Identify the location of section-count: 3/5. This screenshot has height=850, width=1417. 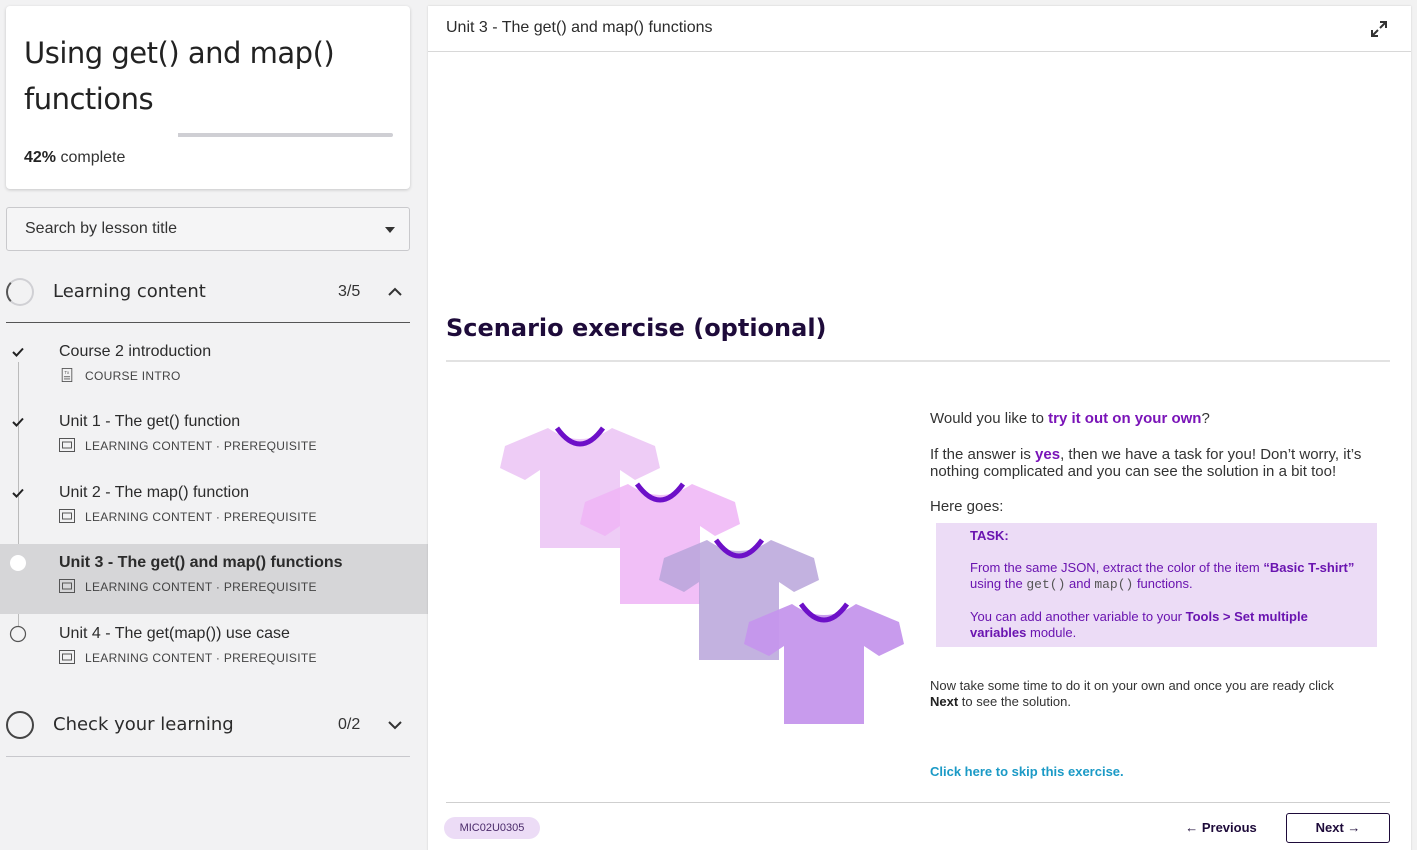
(349, 291).